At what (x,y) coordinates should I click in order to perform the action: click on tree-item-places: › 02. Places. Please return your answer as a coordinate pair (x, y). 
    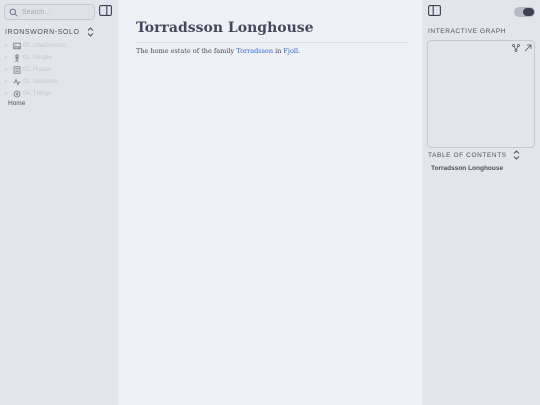
    Looking at the image, I should click on (60, 70).